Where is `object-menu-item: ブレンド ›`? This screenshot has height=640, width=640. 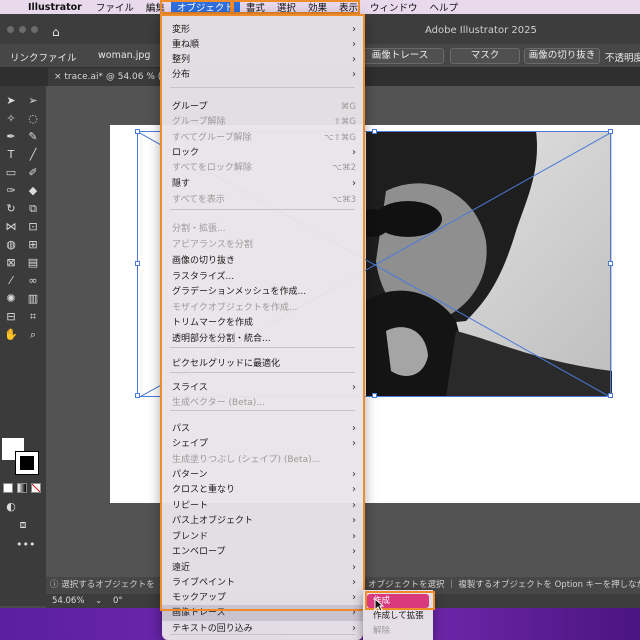
object-menu-item: ブレンド › is located at coordinates (262, 537).